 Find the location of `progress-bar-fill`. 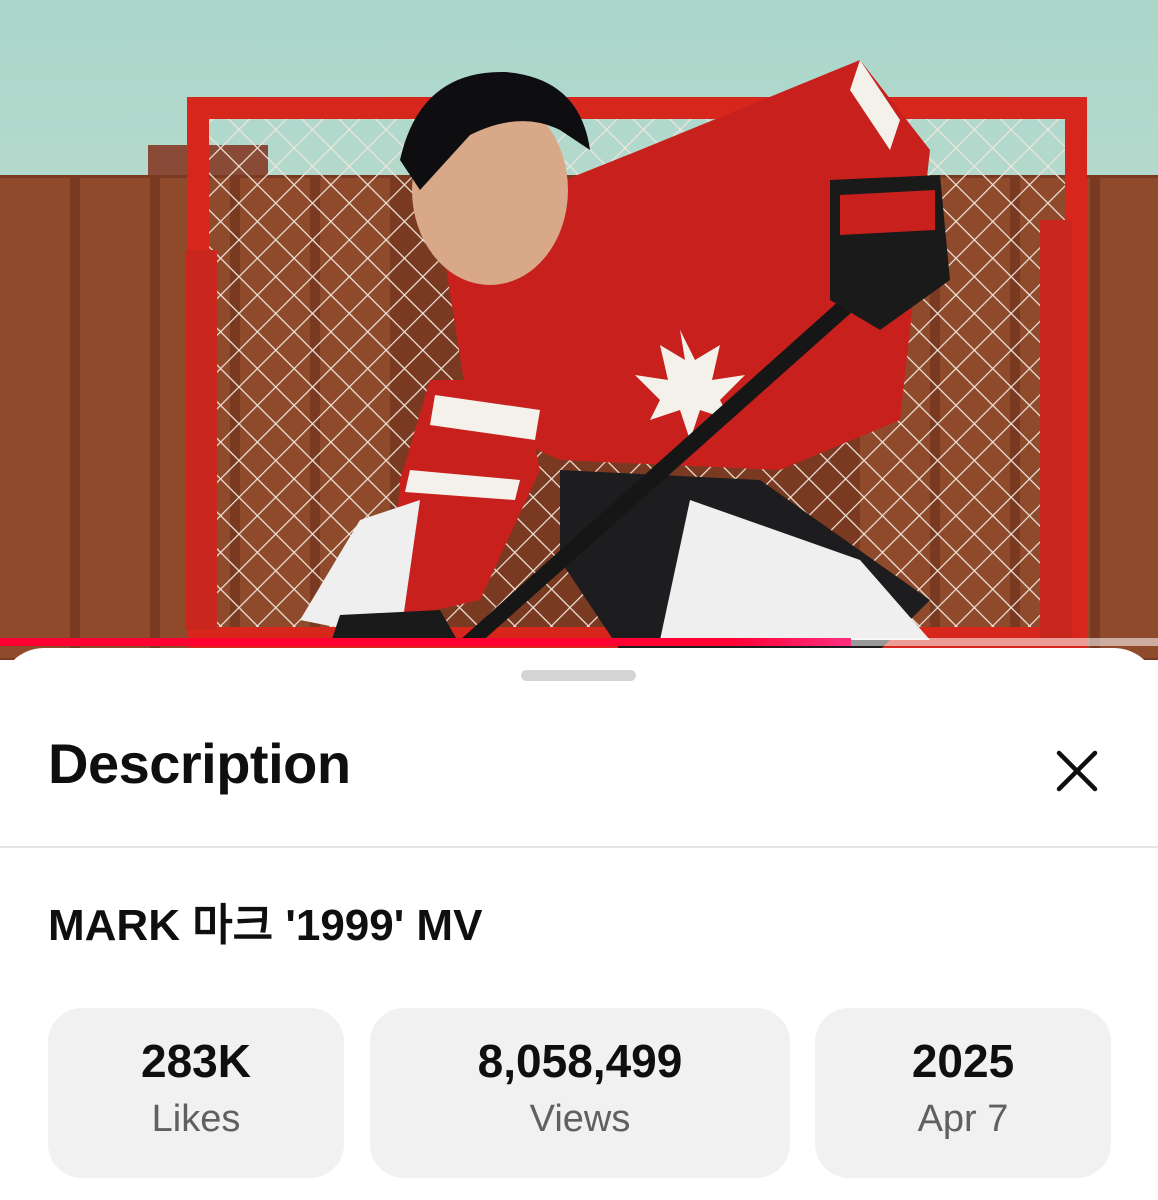

progress-bar-fill is located at coordinates (426, 642).